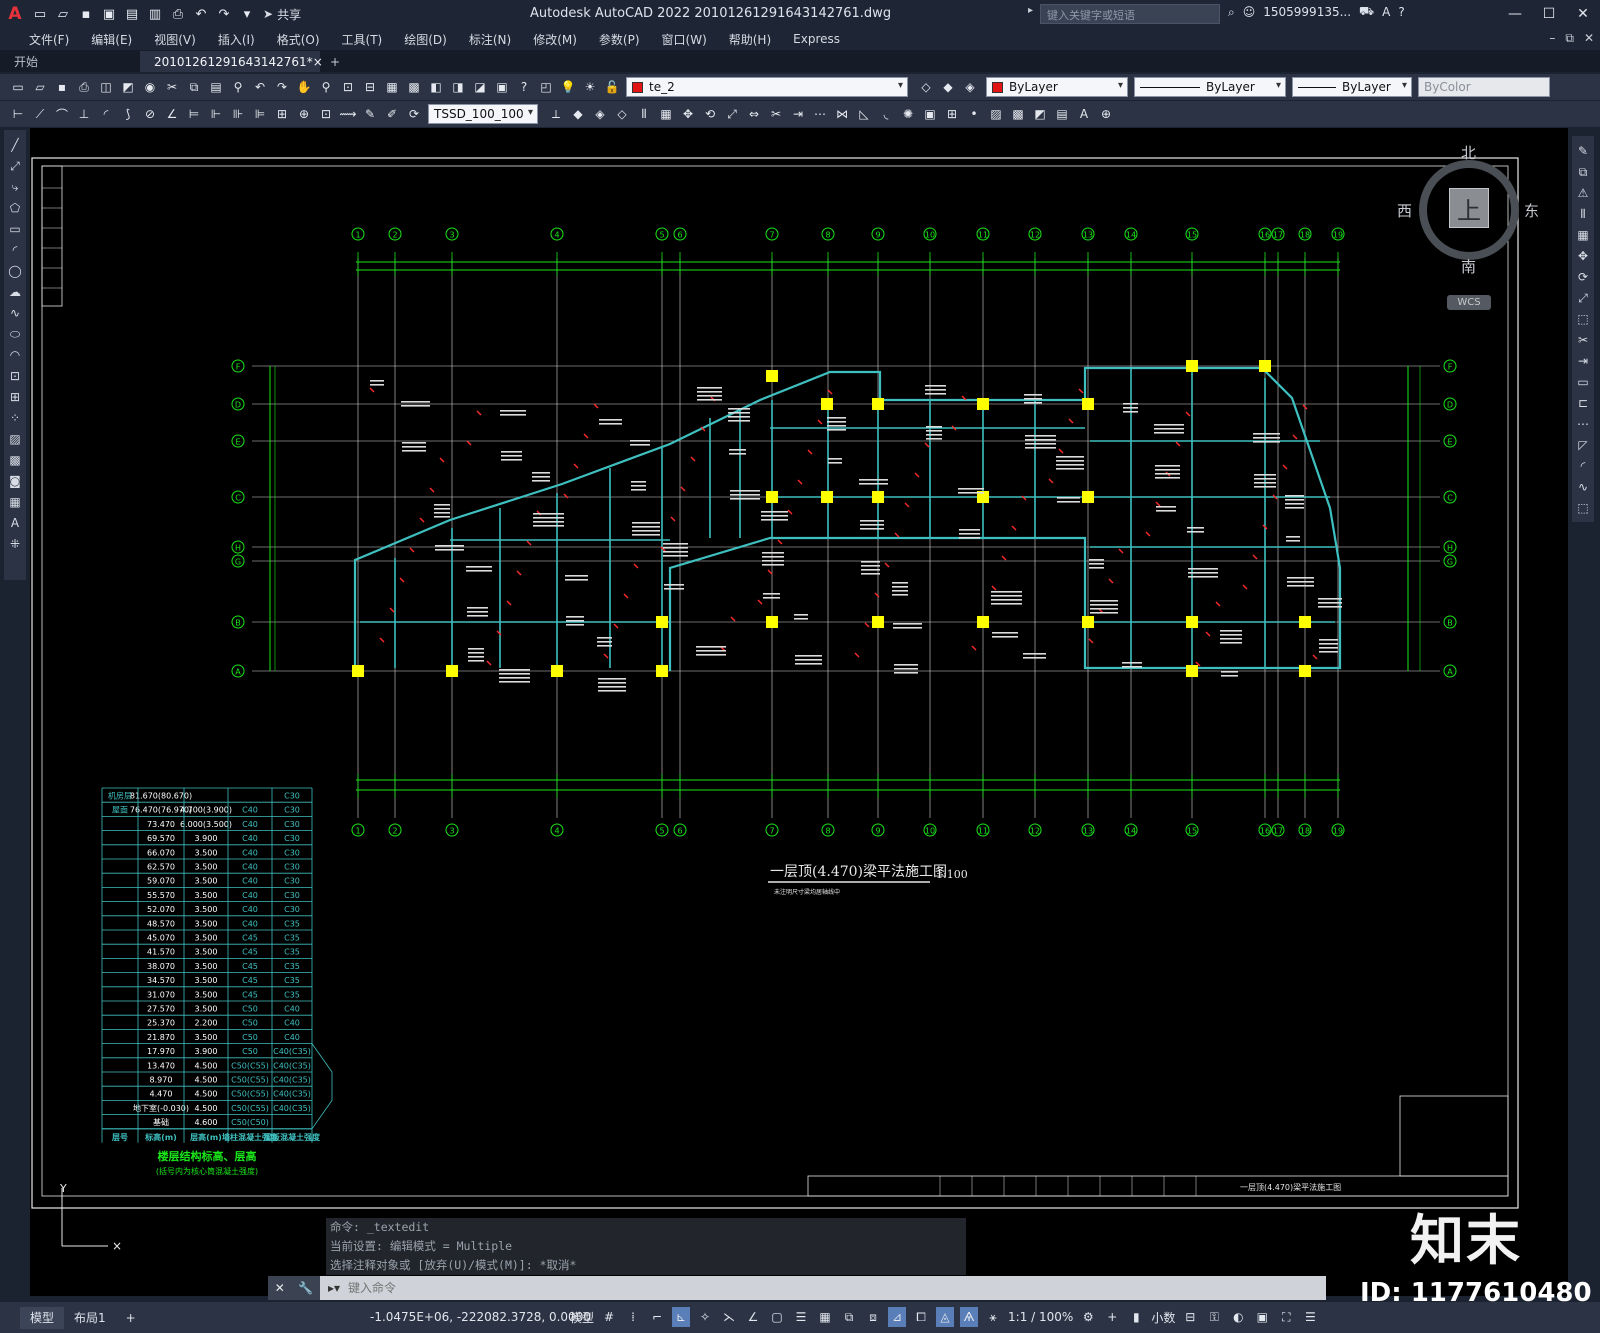  Describe the element at coordinates (1469, 302) in the screenshot. I see `wcs-menu: WCS` at that location.